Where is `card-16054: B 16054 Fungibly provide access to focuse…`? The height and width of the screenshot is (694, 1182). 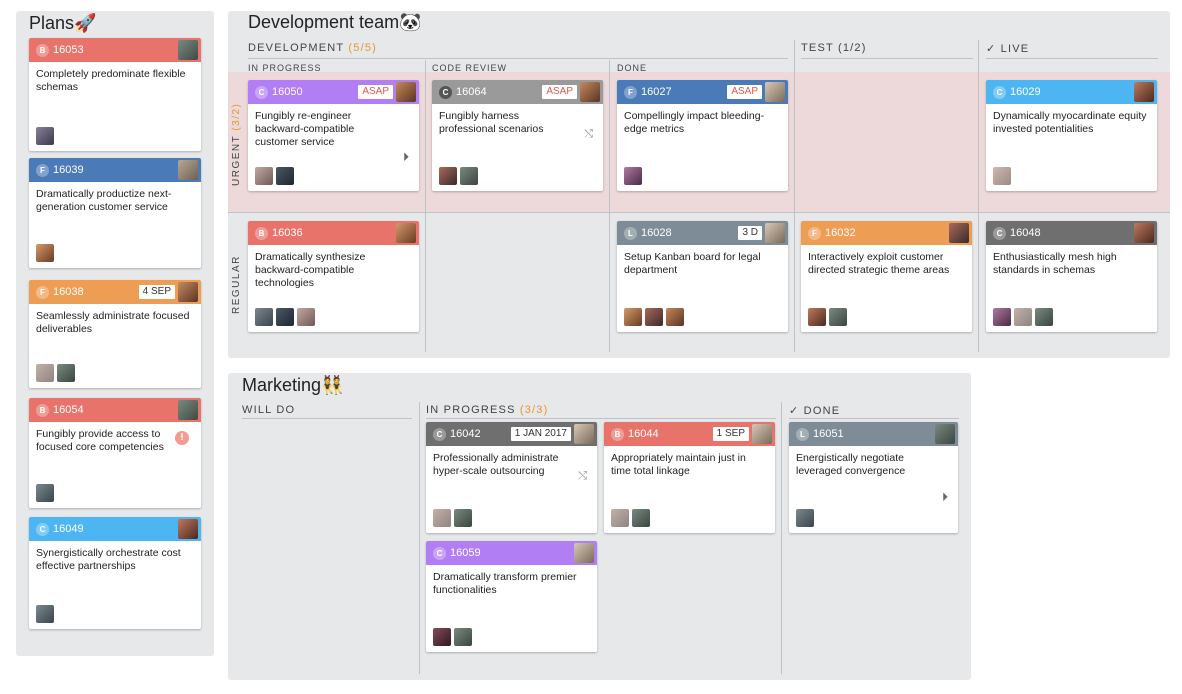 card-16054: B 16054 Fungibly provide access to focuse… is located at coordinates (115, 453).